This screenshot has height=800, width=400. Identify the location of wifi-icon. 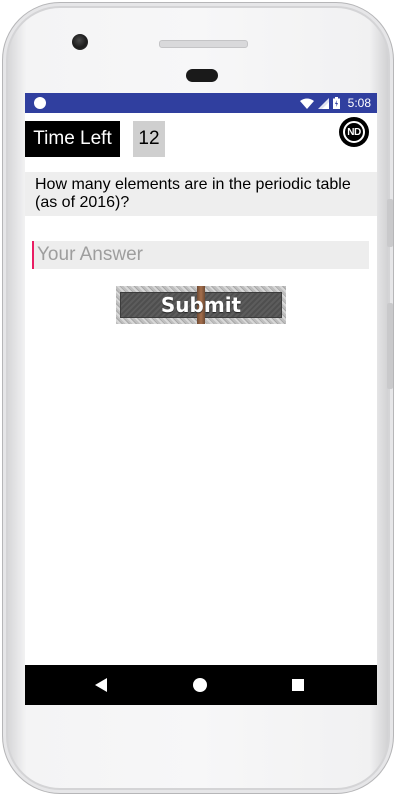
(306, 103).